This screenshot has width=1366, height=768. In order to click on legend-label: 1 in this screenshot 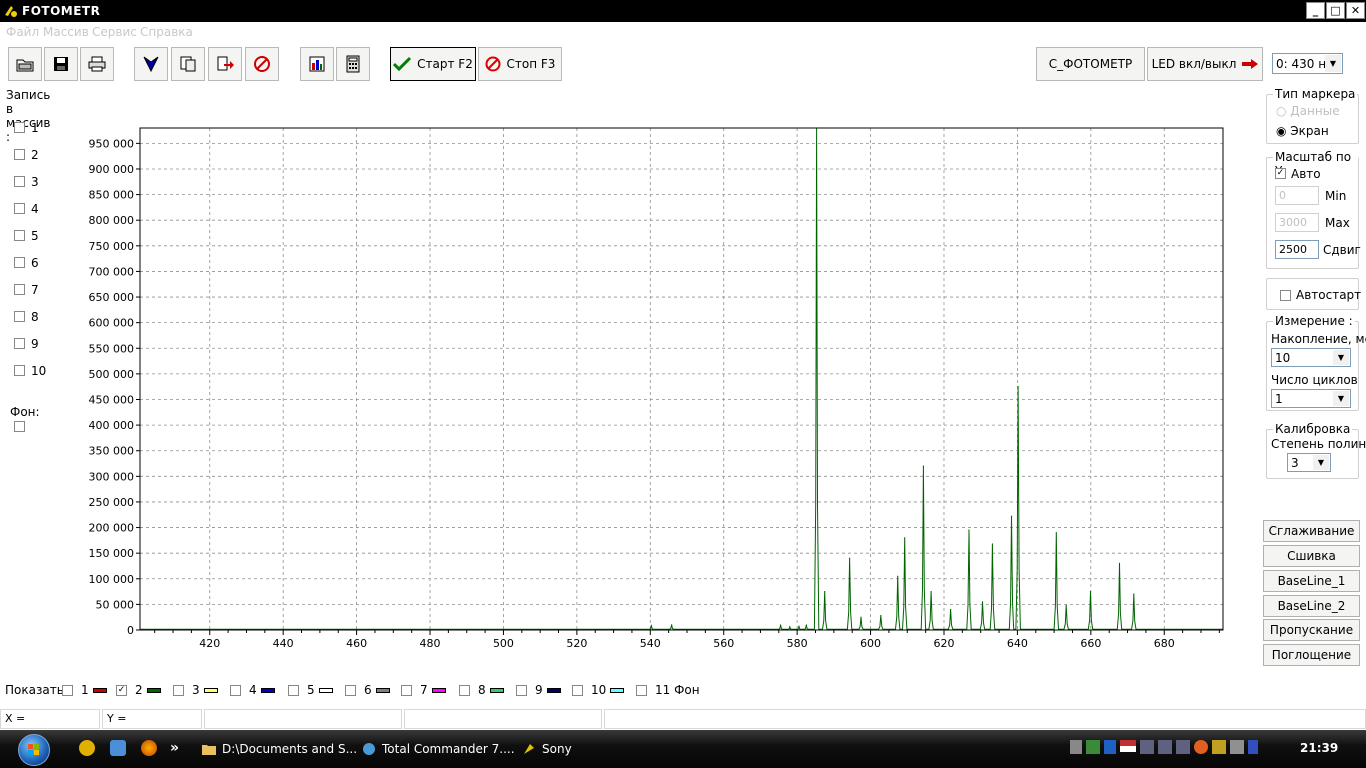, I will do `click(85, 690)`.